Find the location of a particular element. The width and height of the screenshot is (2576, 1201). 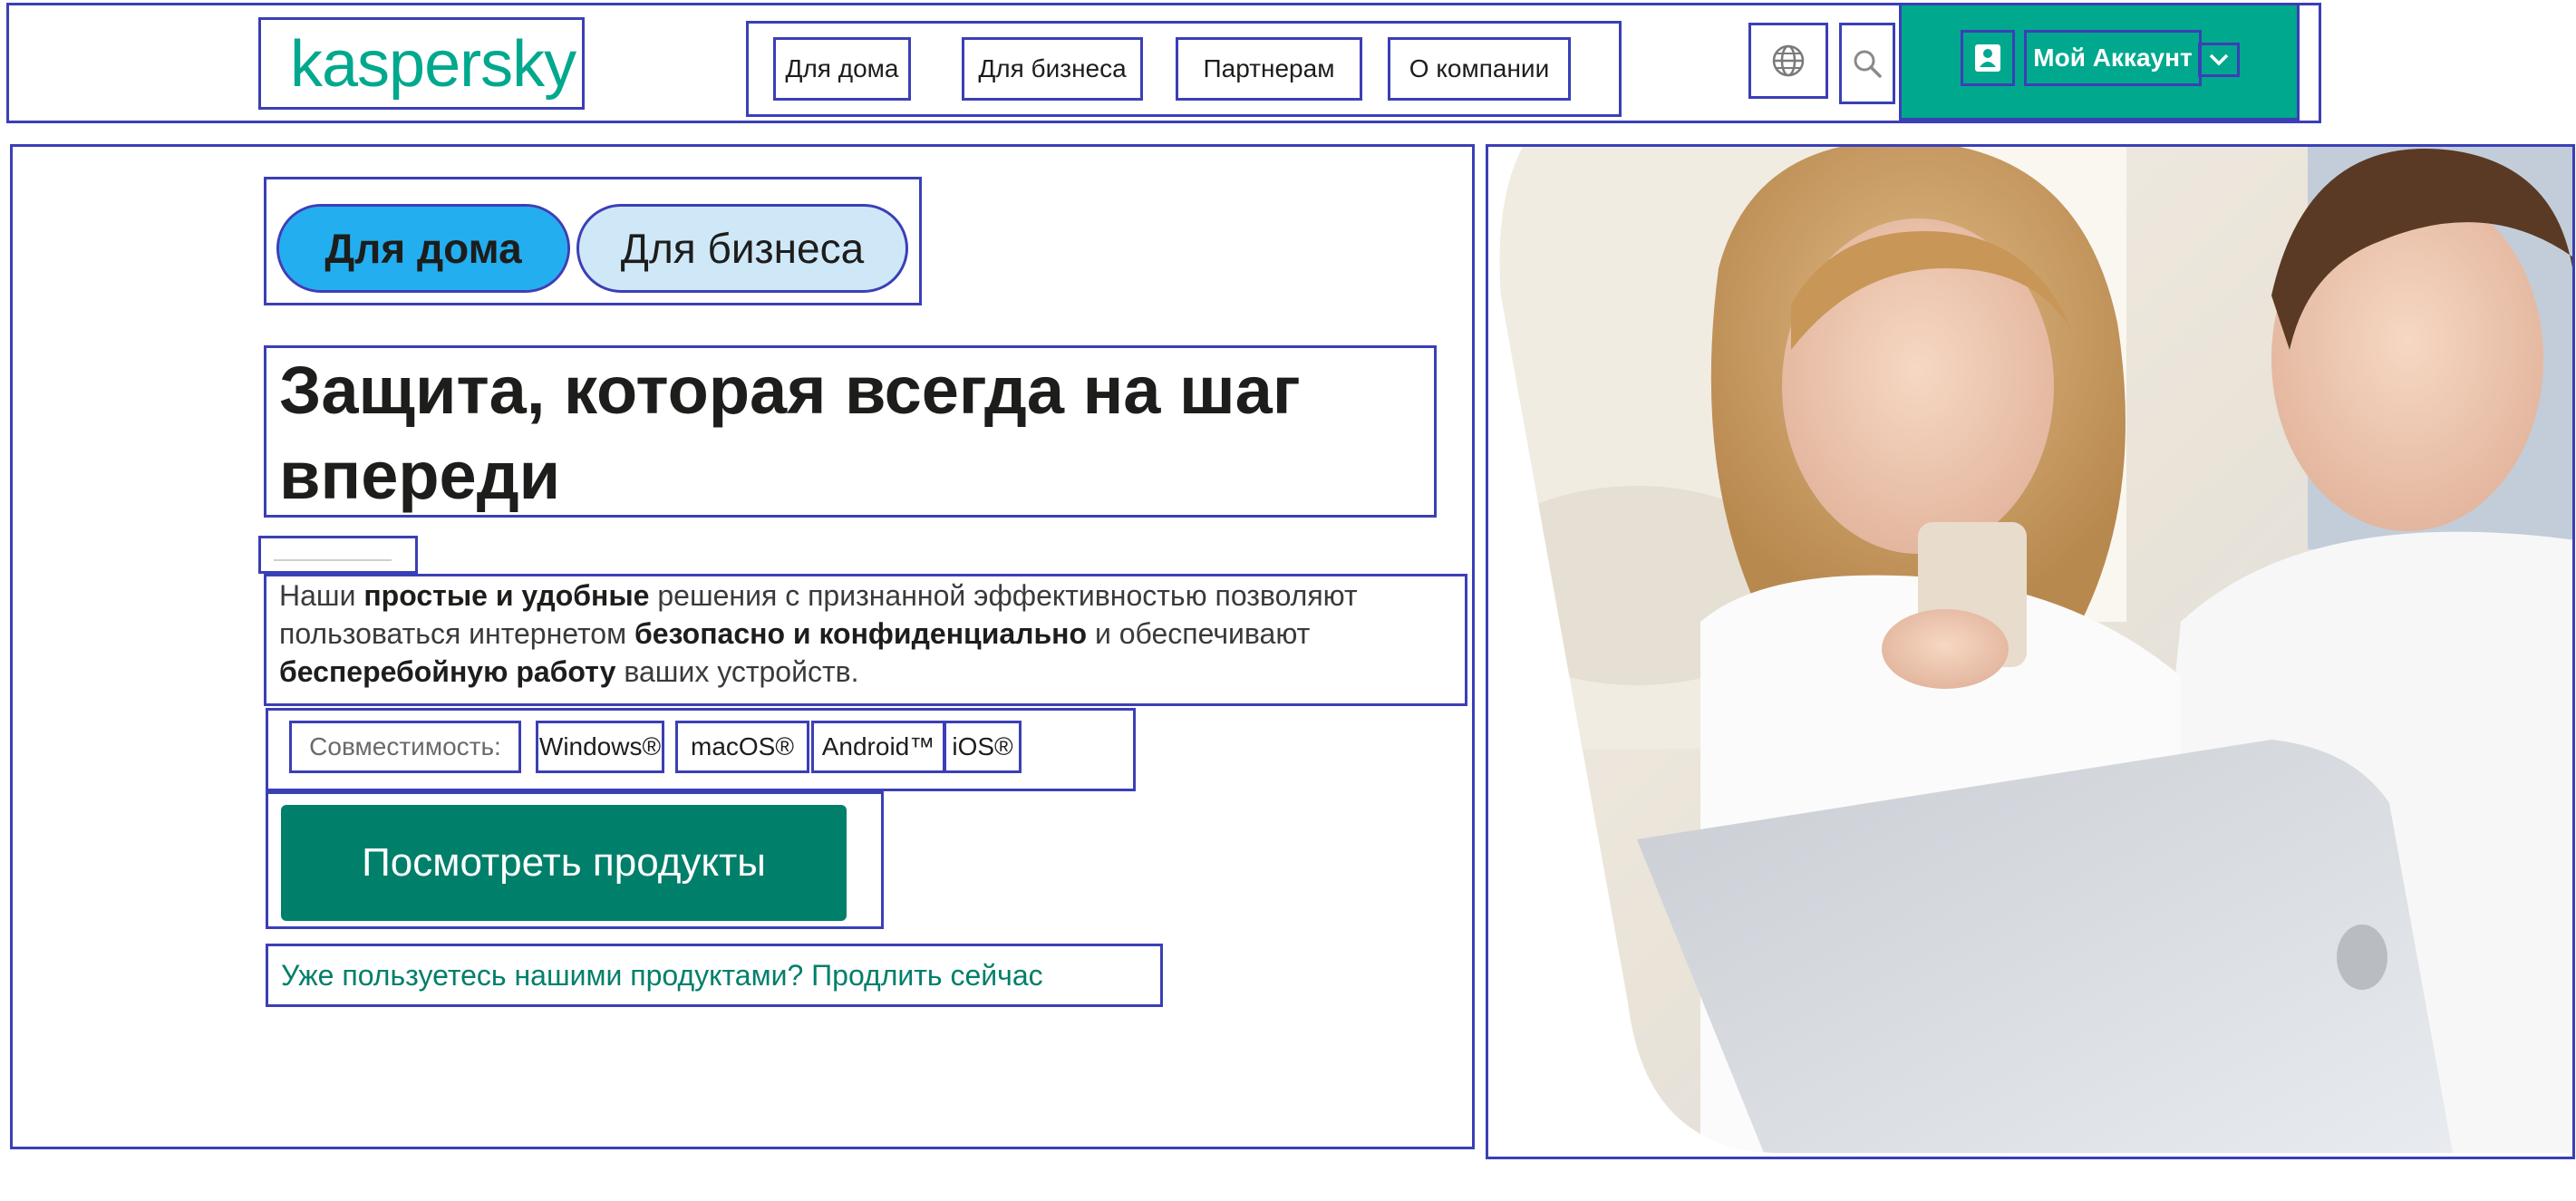

platform-android: Android™ is located at coordinates (878, 747).